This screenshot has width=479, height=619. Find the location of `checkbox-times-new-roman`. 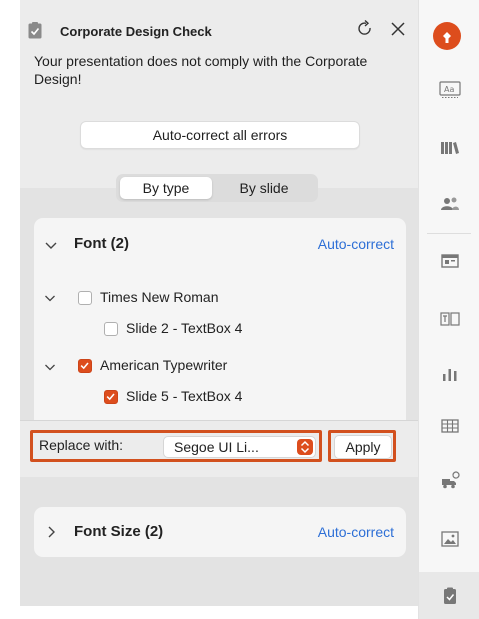

checkbox-times-new-roman is located at coordinates (85, 298).